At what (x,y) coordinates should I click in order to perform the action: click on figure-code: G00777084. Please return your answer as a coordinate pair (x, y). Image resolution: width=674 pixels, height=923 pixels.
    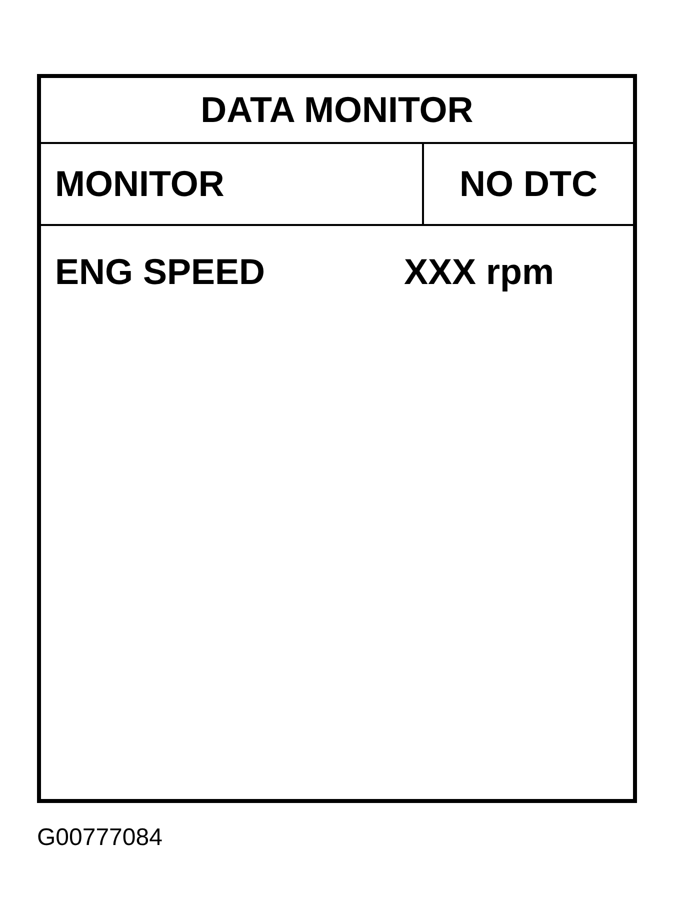
    Looking at the image, I should click on (99, 838).